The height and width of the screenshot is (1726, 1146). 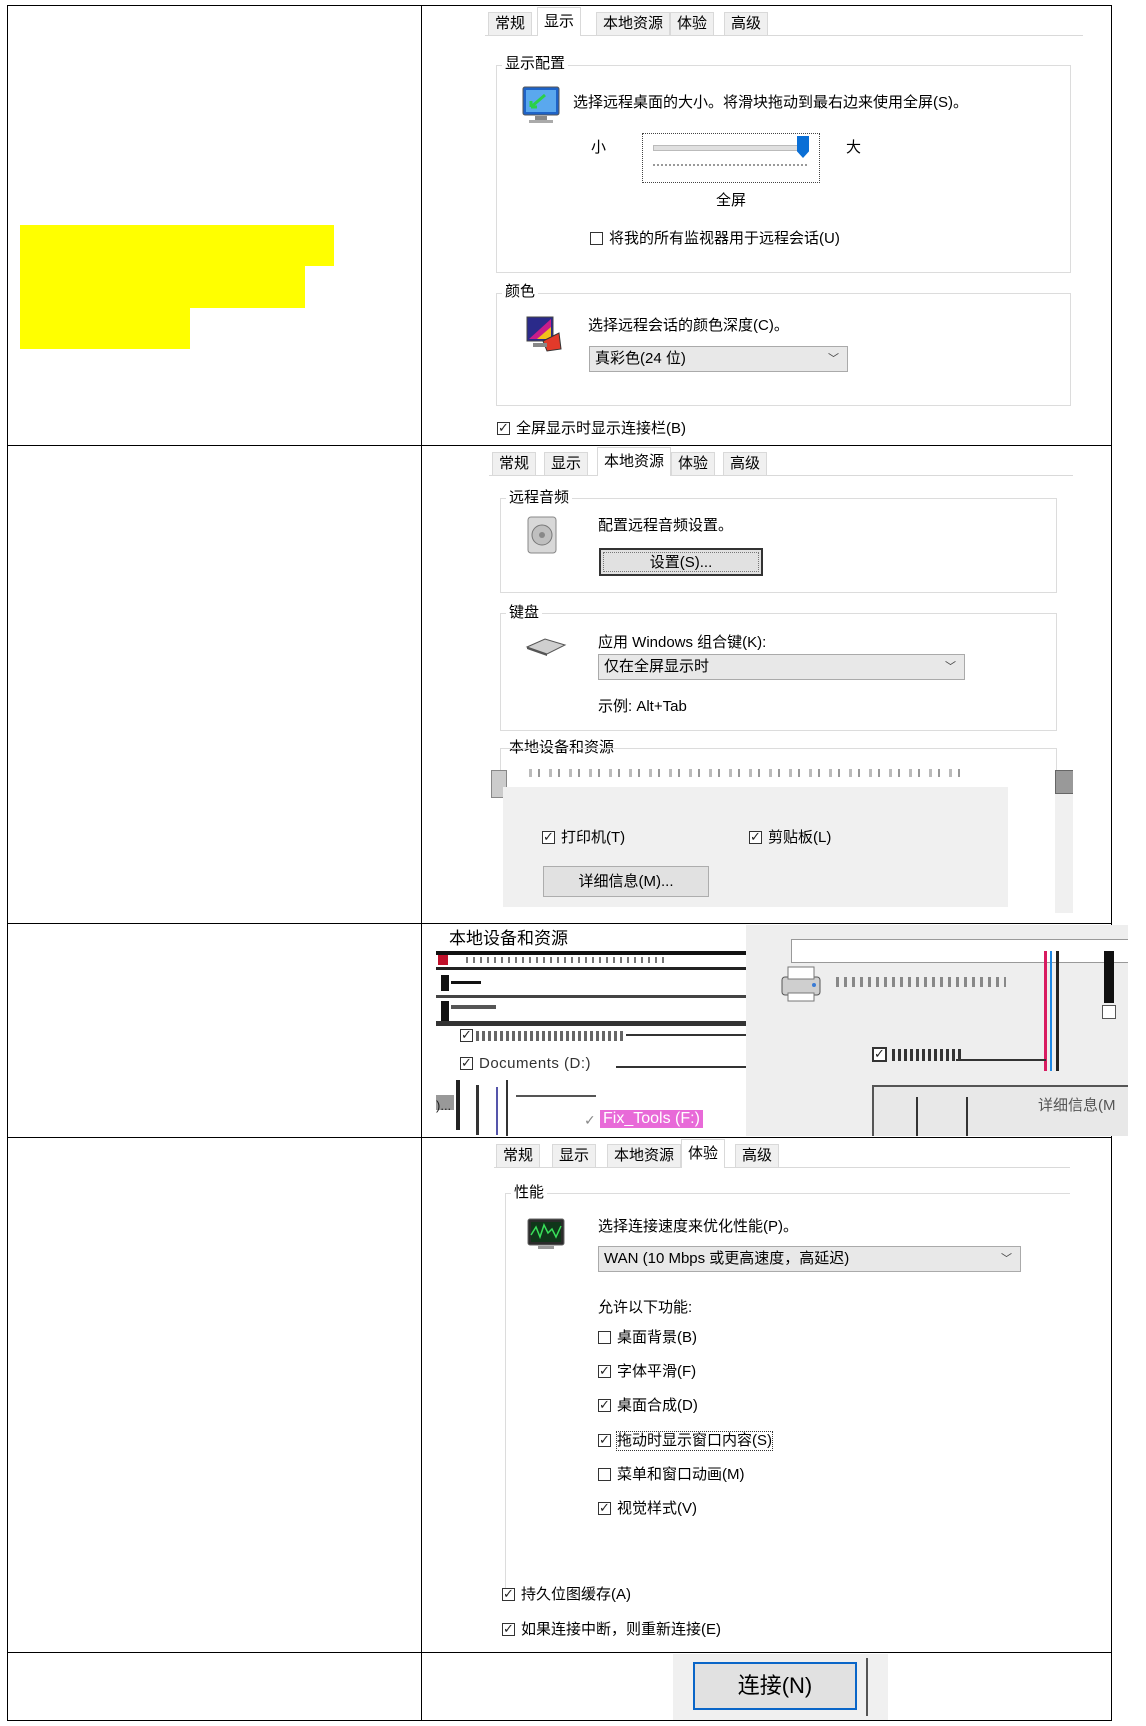 What do you see at coordinates (544, 334) in the screenshot?
I see `color-palette-icon` at bounding box center [544, 334].